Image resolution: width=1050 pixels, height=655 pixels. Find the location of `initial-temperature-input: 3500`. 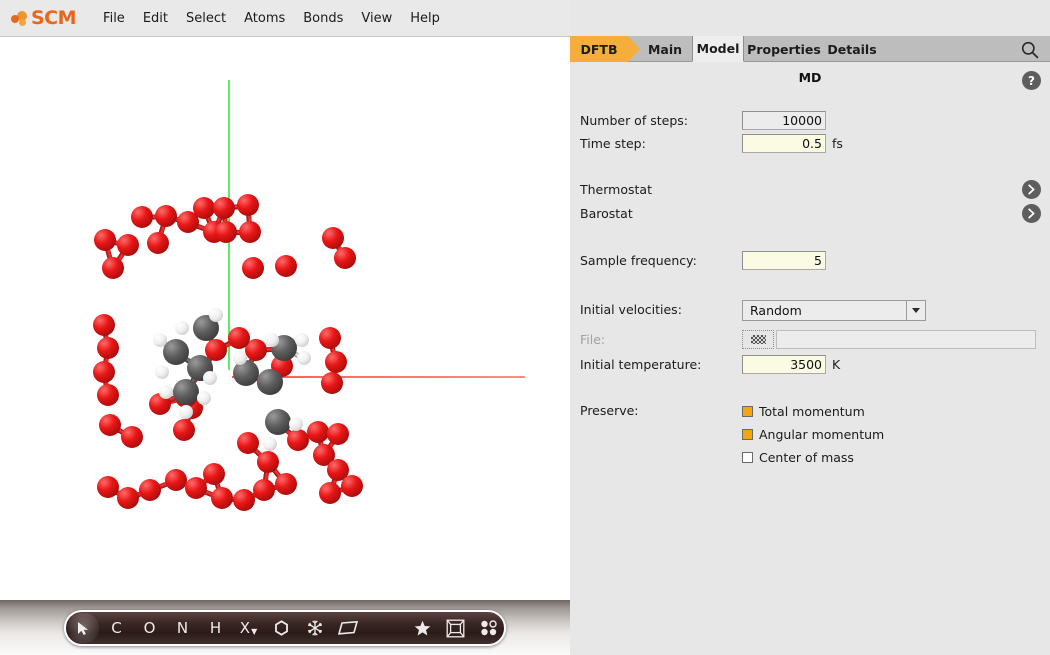

initial-temperature-input: 3500 is located at coordinates (784, 364).